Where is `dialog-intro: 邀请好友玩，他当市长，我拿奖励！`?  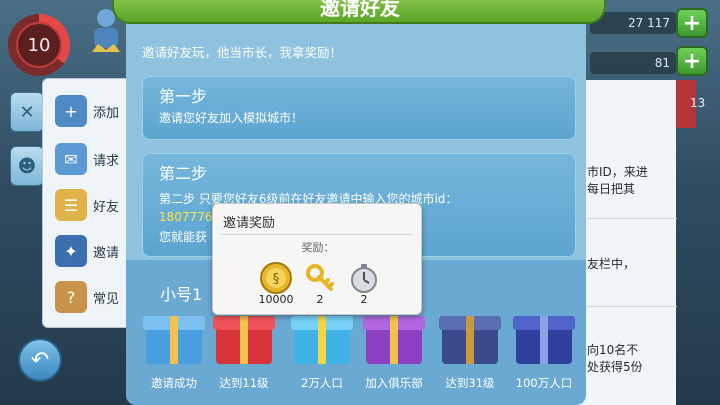
dialog-intro: 邀请好友玩，他当市长，我拿奖励！ is located at coordinates (242, 52).